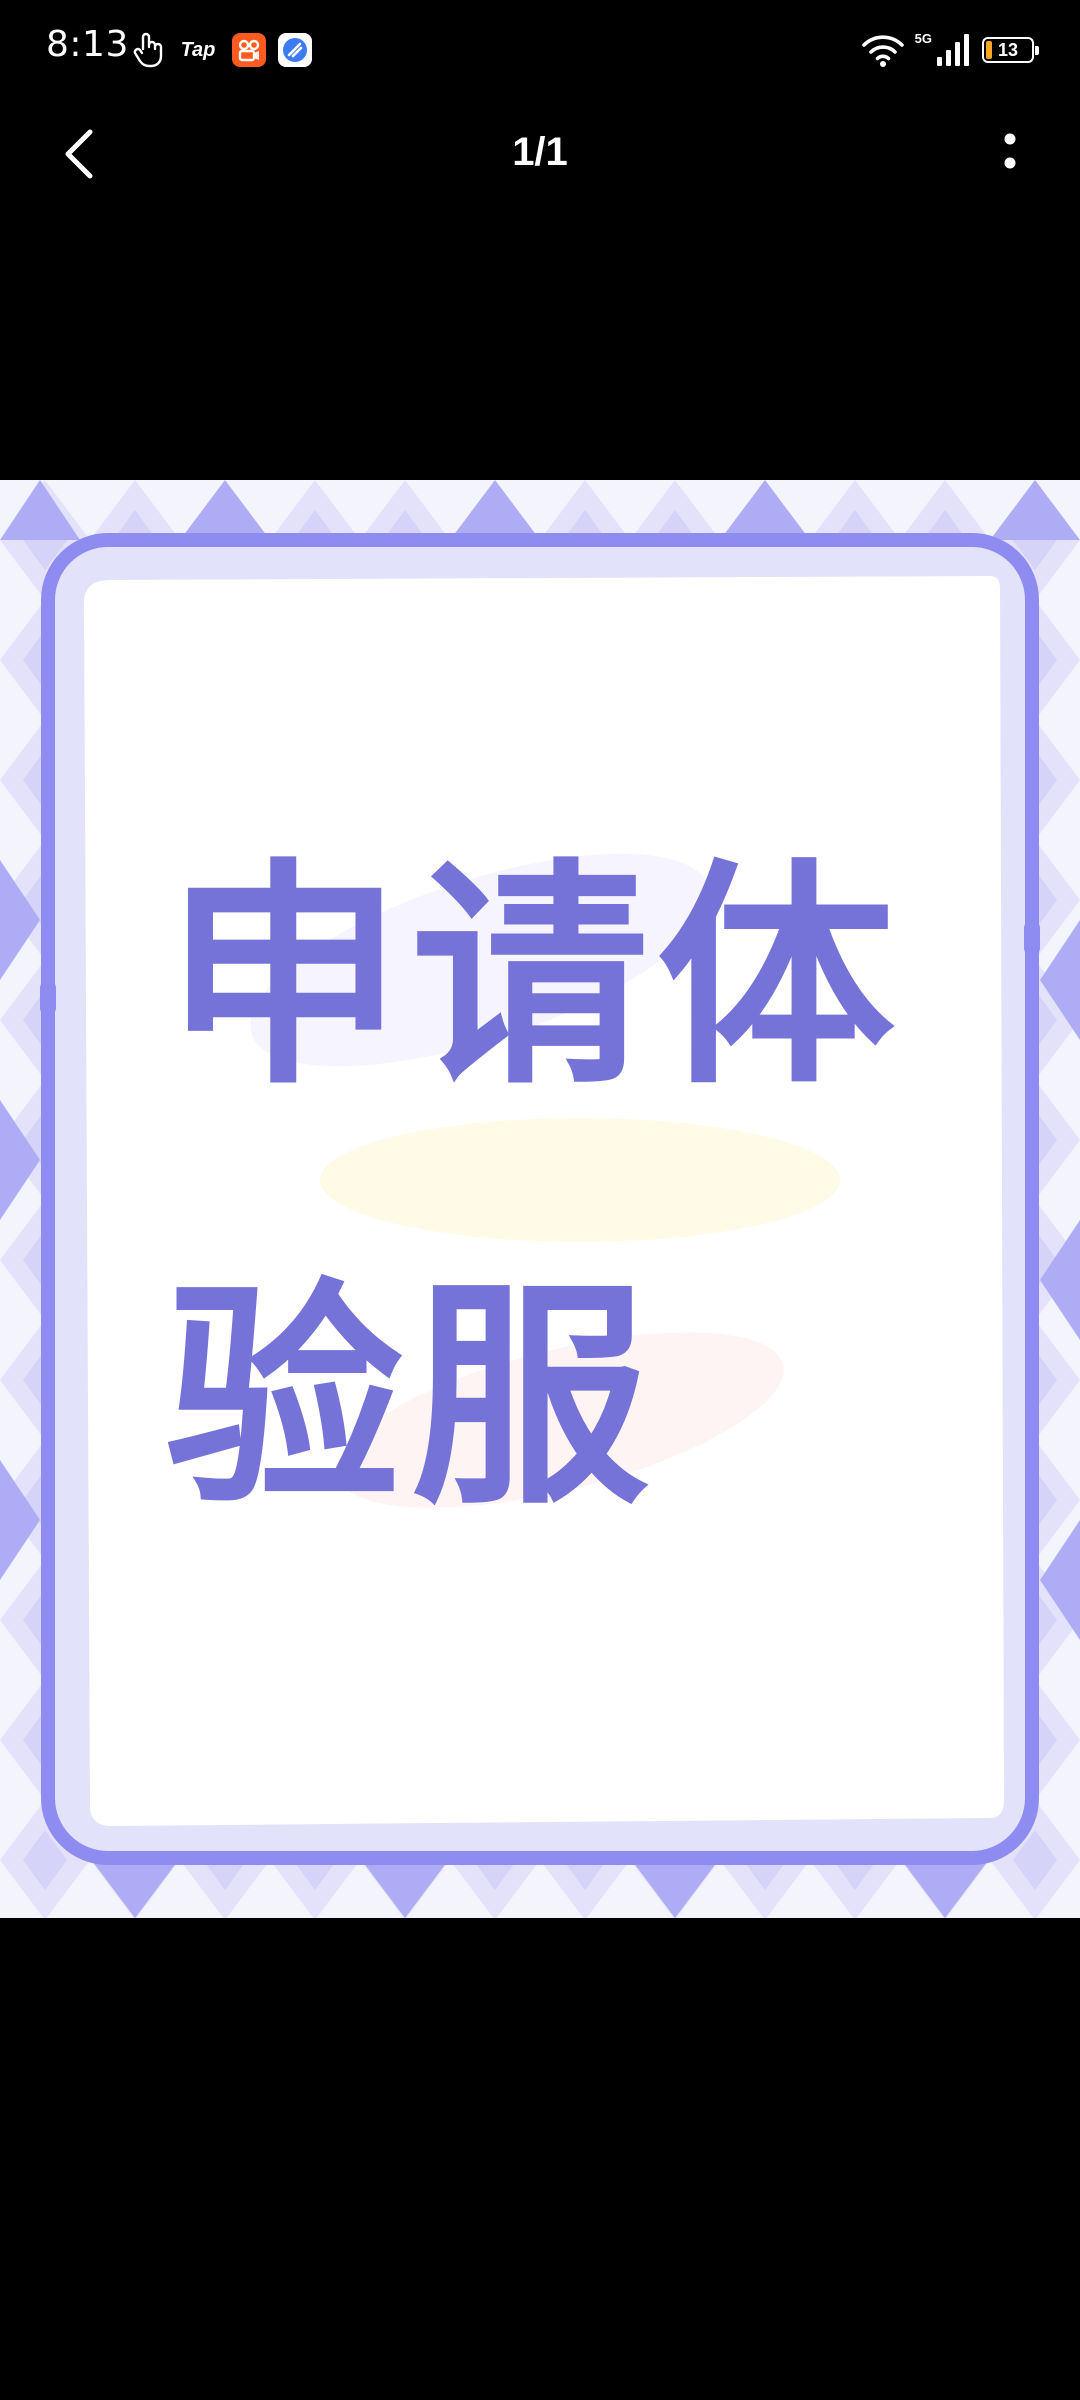  What do you see at coordinates (989, 50) in the screenshot?
I see `battery-fill` at bounding box center [989, 50].